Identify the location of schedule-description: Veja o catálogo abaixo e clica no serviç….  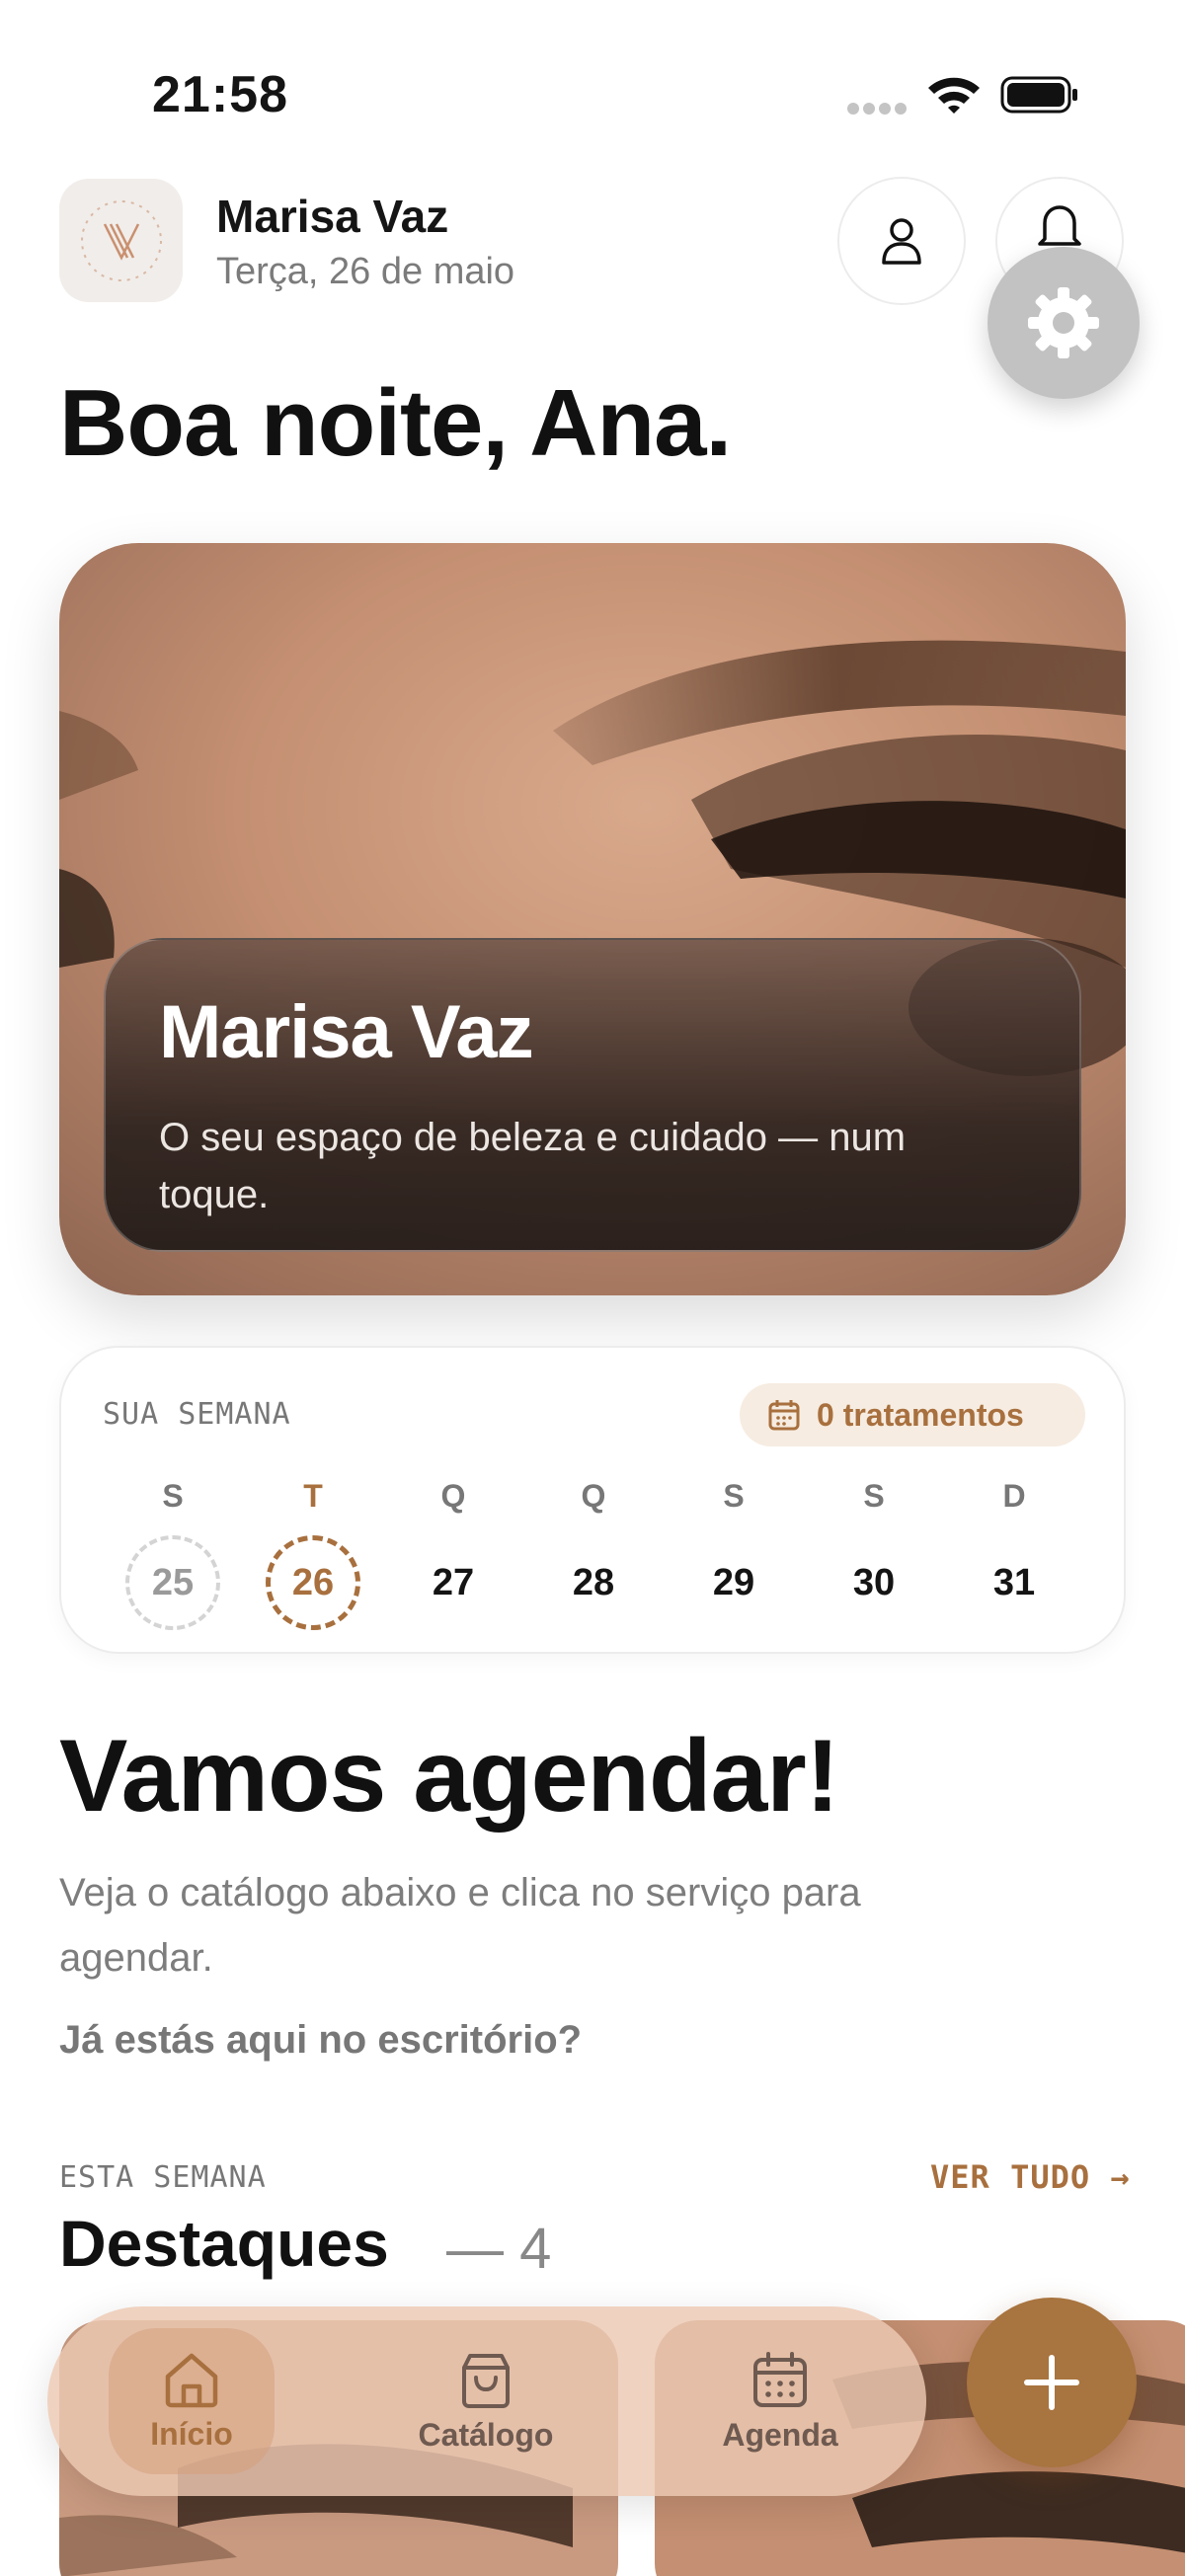
(460, 1925).